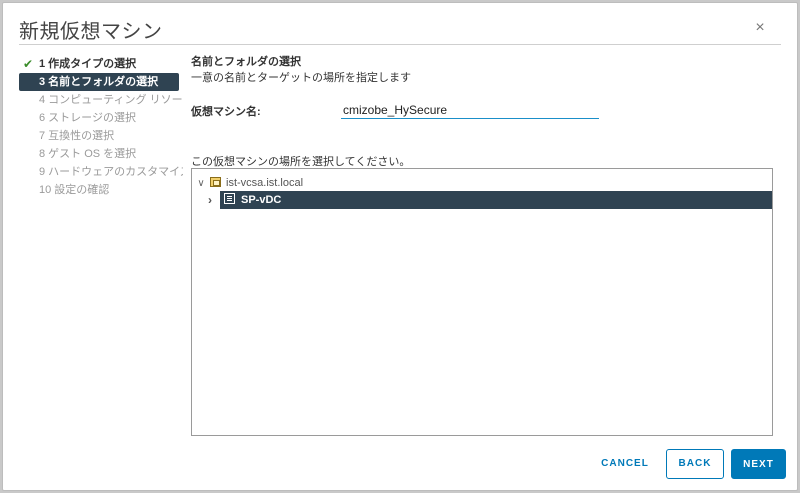  I want to click on vcenter-icon, so click(215, 182).